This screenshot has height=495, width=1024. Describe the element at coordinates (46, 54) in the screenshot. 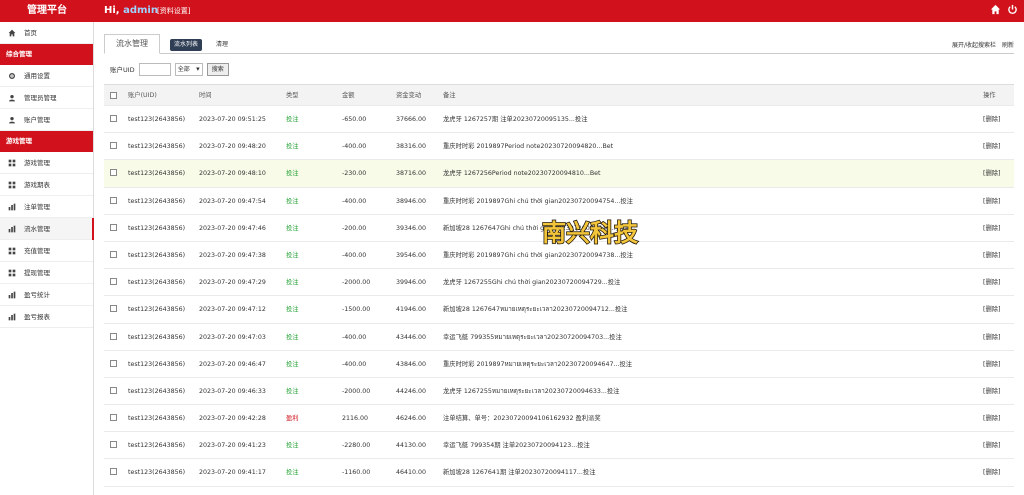

I see `sidebar-section-general: 综合管理` at that location.